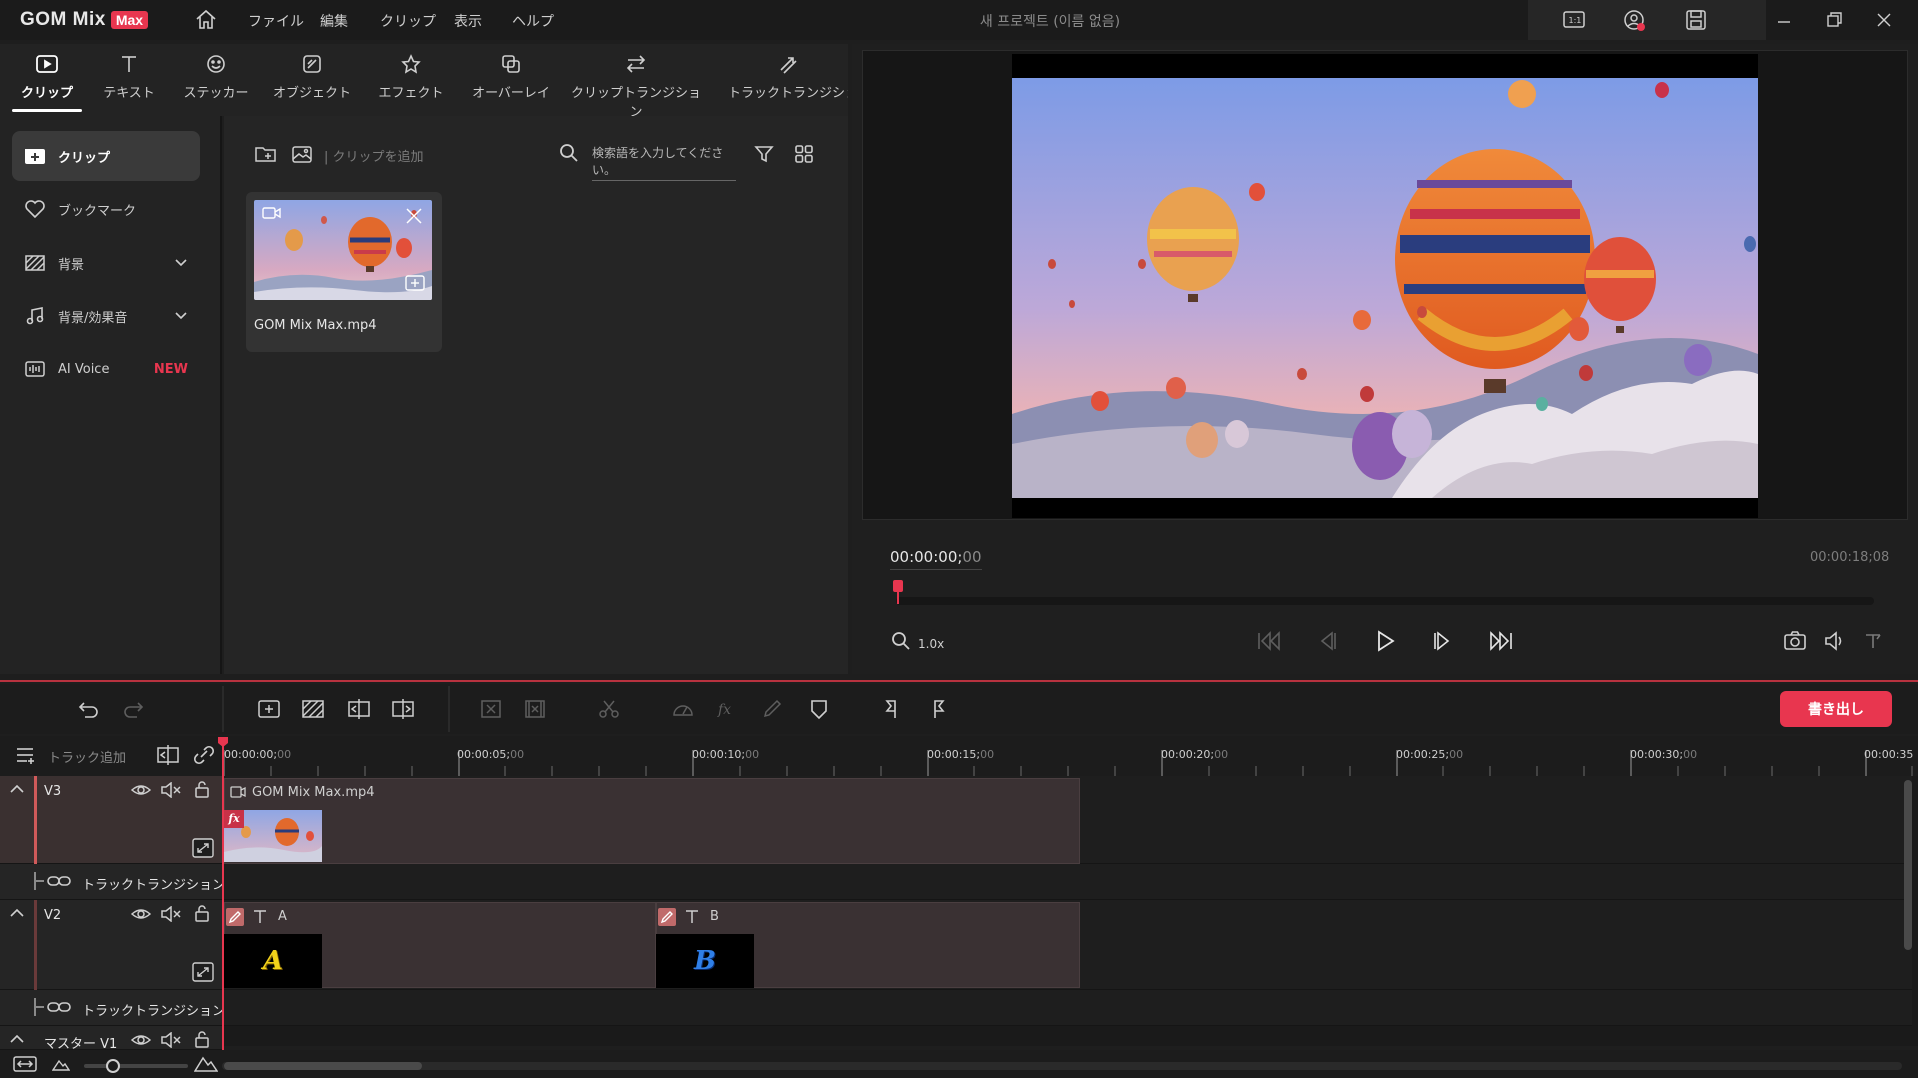  I want to click on sidebar-item-background: 背景, so click(106, 263).